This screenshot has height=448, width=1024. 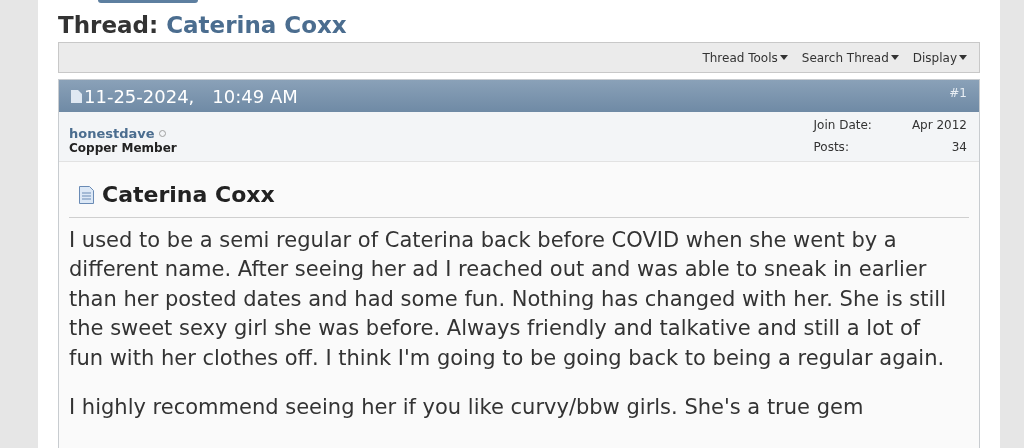 I want to click on username-link: honestdave, so click(x=112, y=133).